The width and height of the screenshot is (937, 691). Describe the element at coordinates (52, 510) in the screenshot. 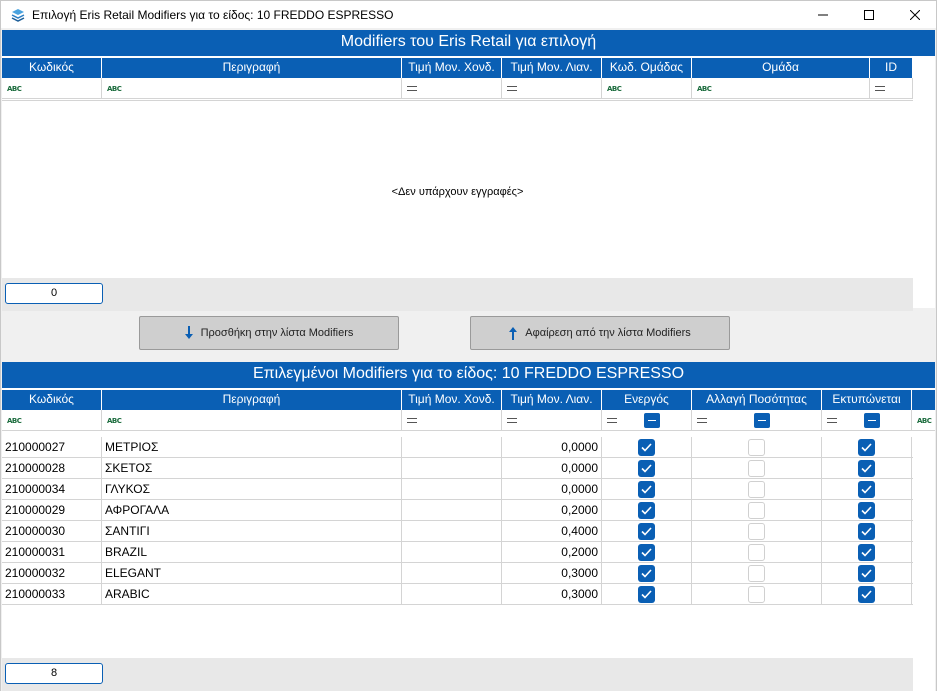

I see `cell-code: 210000029` at that location.